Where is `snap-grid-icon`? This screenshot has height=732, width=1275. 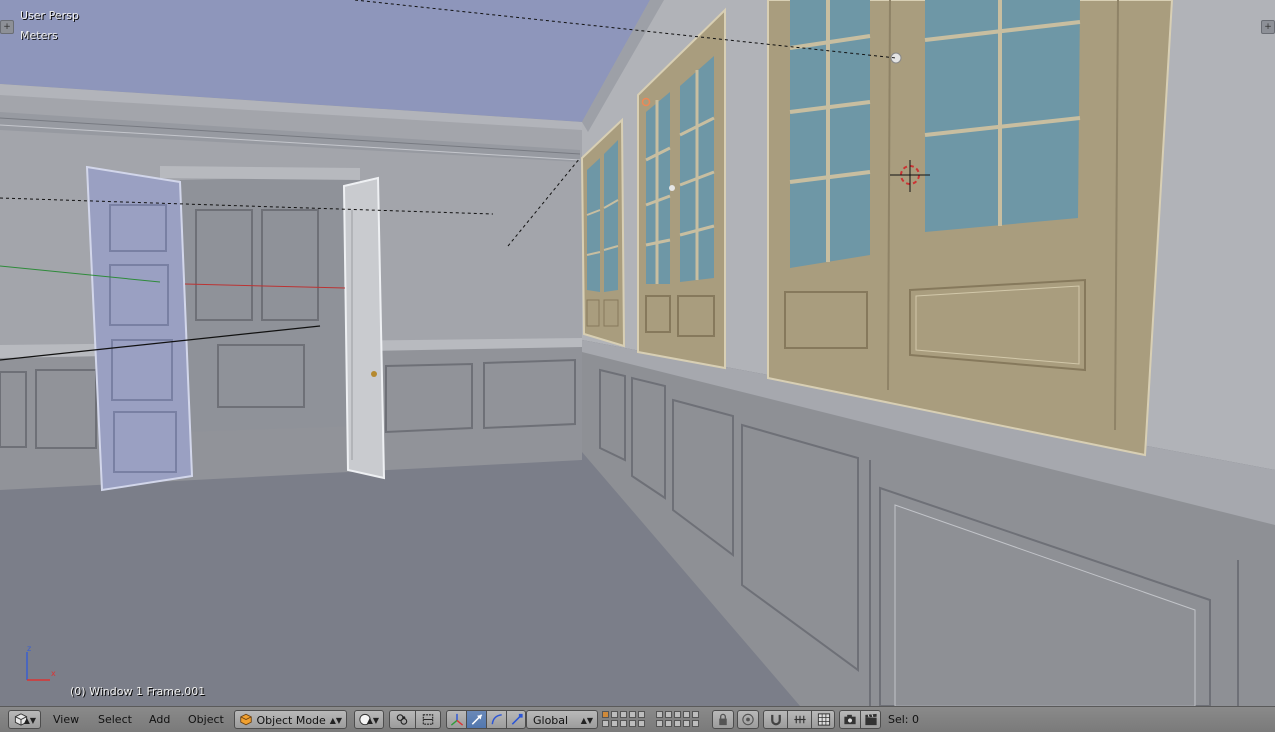 snap-grid-icon is located at coordinates (824, 719).